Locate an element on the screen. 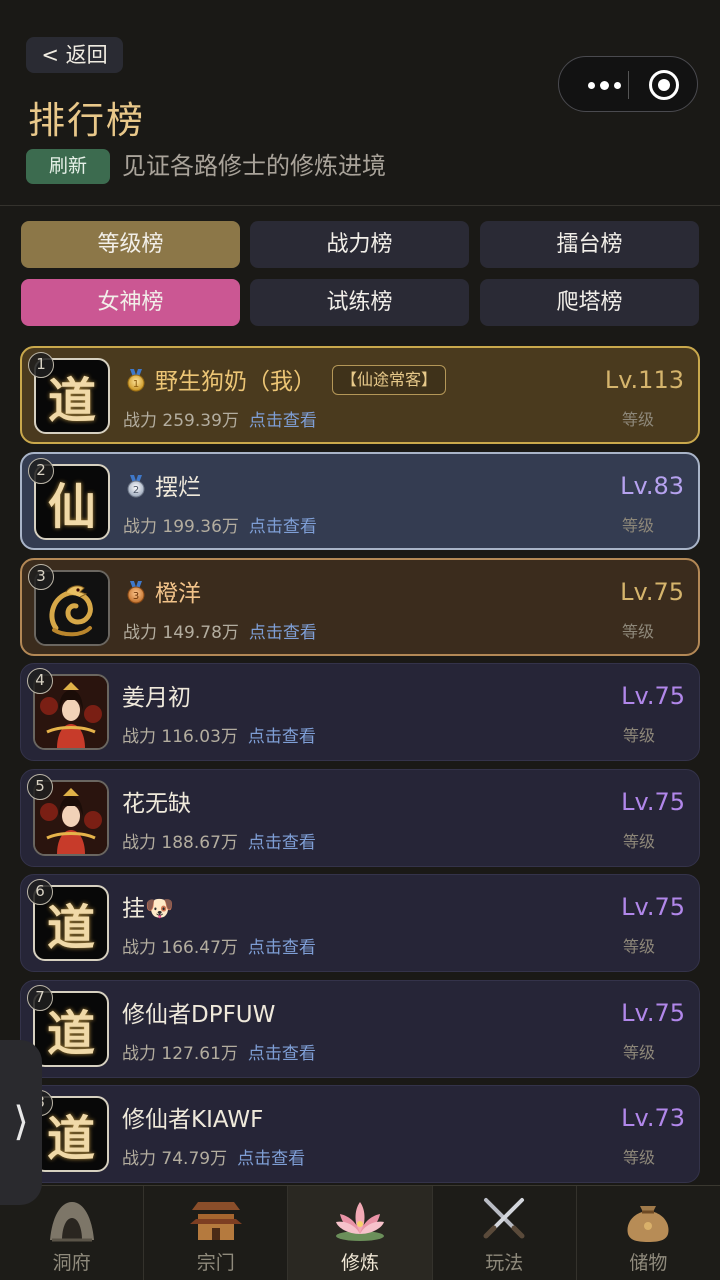  level-value: Lv.73 is located at coordinates (653, 1118).